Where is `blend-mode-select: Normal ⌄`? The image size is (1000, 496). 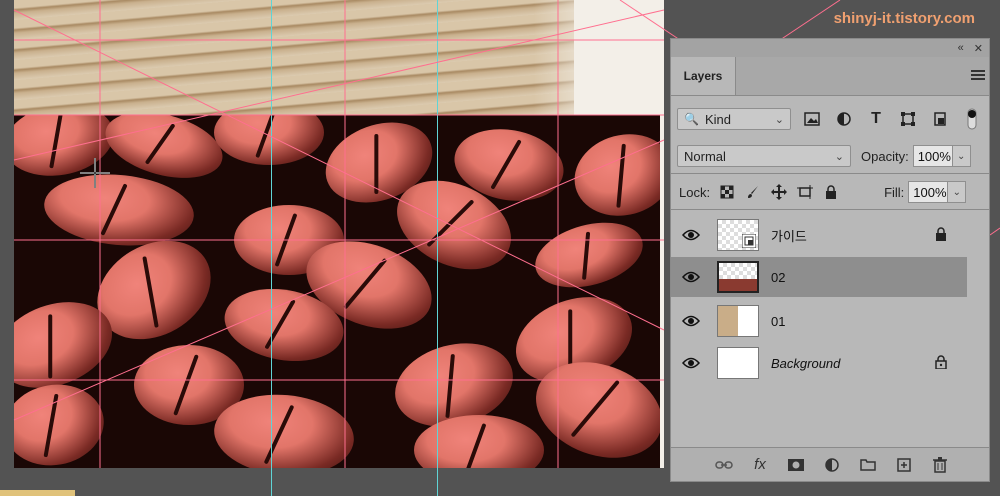
blend-mode-select: Normal ⌄ is located at coordinates (764, 156).